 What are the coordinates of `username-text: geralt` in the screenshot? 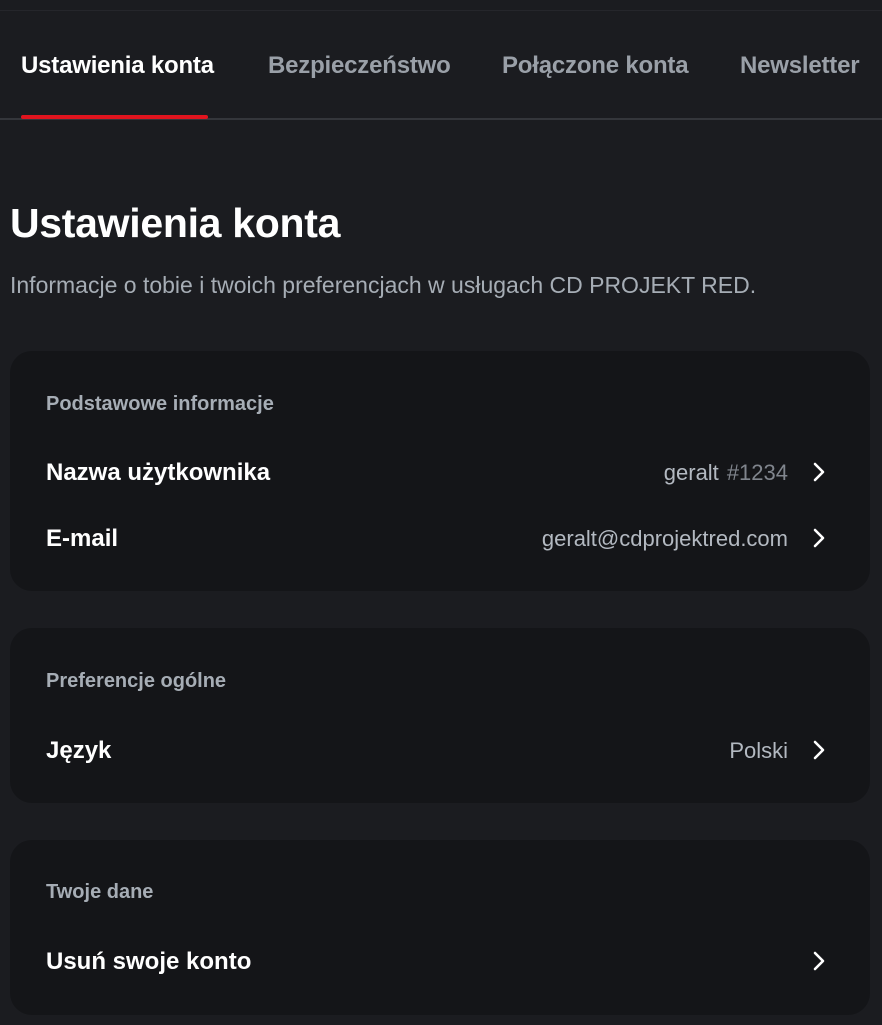 It's located at (691, 472).